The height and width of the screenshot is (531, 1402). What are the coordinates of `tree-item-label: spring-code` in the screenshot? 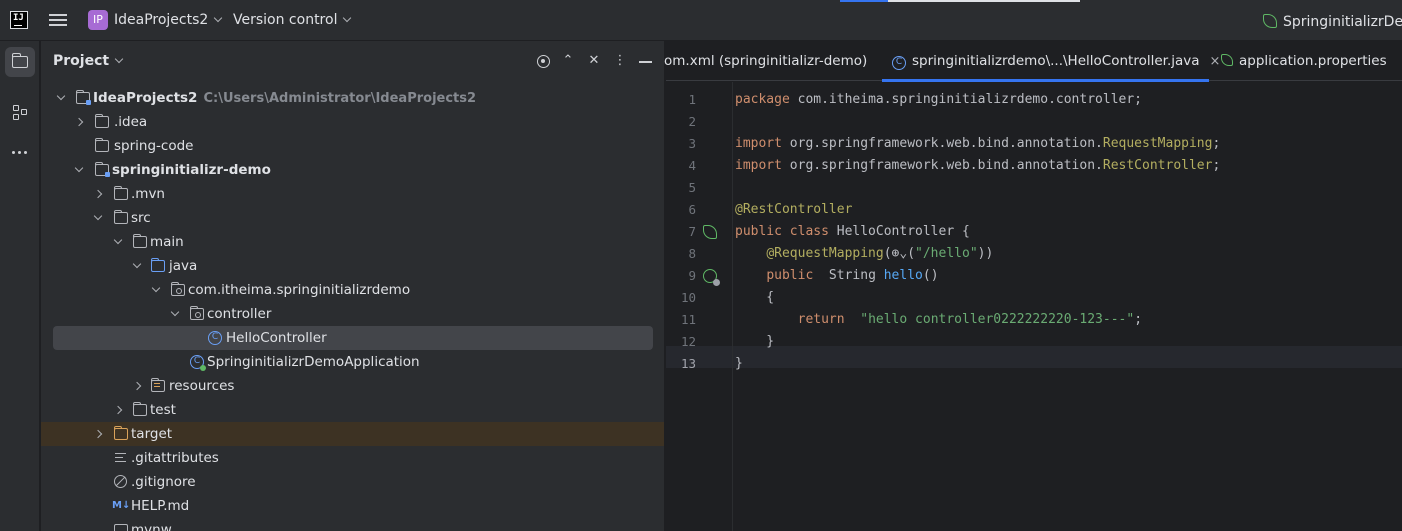 It's located at (154, 146).